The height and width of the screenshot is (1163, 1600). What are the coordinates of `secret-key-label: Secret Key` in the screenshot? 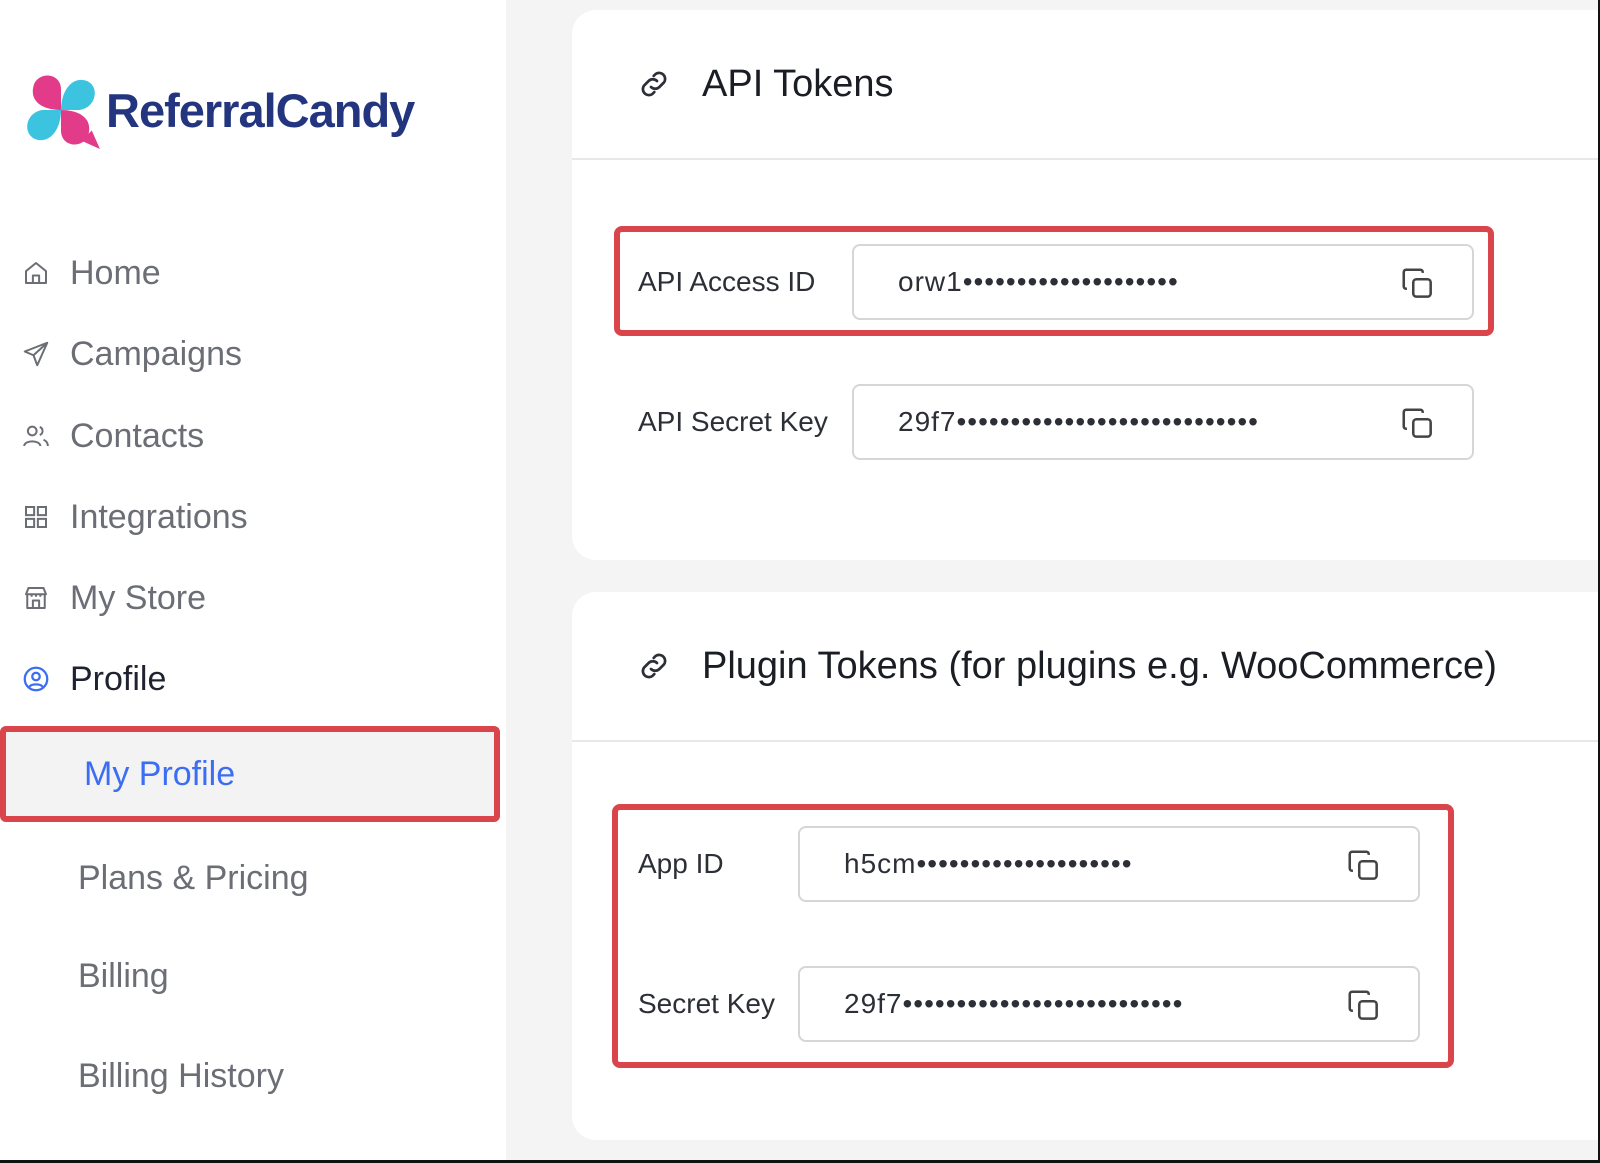 It's located at (706, 1003).